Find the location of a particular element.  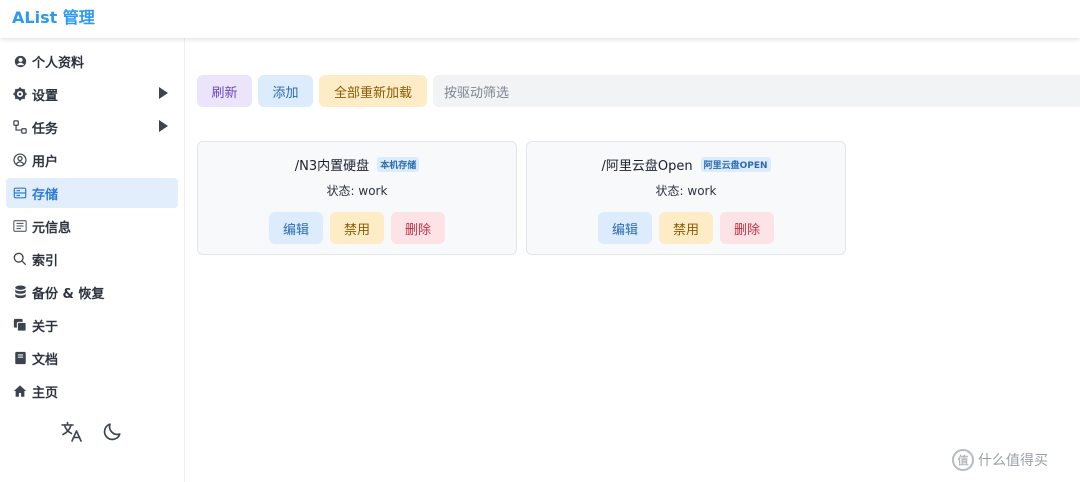

sidebar-item-label: 备份 & 恢复 is located at coordinates (68, 294).